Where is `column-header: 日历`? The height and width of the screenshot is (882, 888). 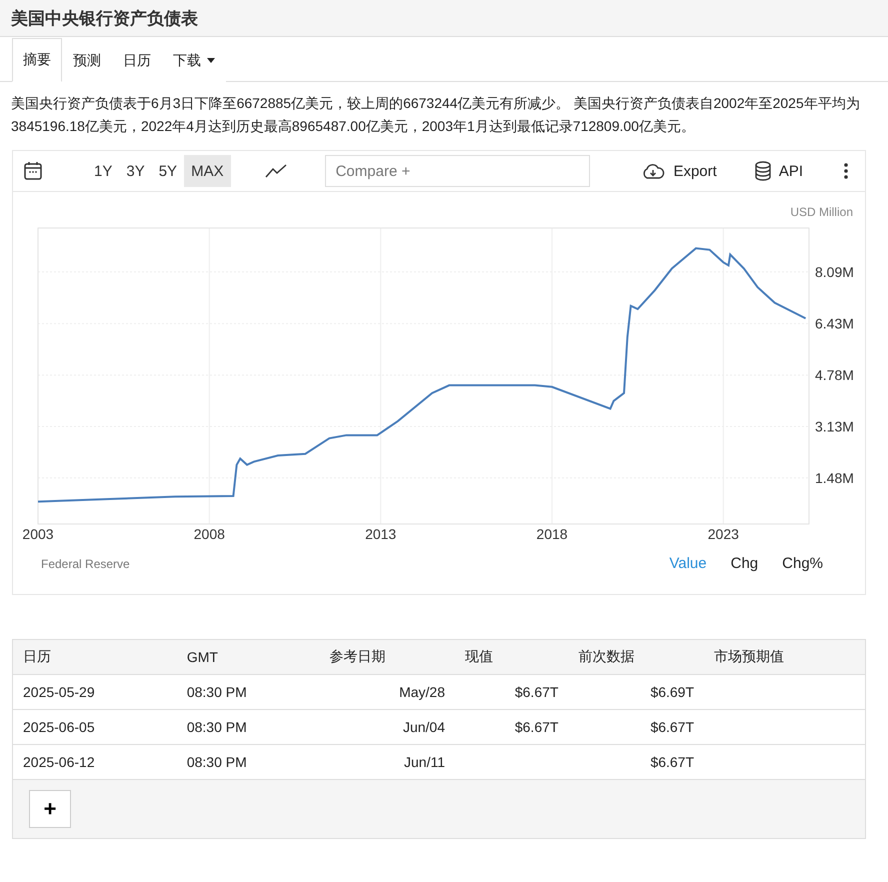 column-header: 日历 is located at coordinates (94, 657).